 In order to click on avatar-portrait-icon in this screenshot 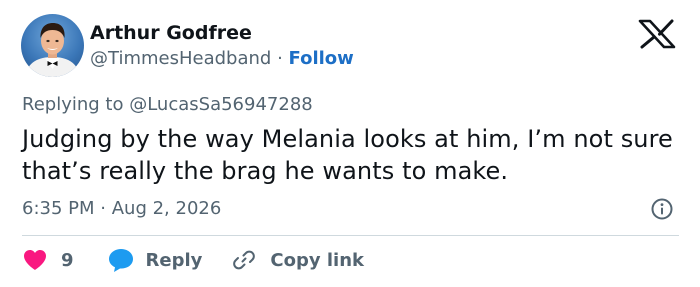, I will do `click(52, 50)`.